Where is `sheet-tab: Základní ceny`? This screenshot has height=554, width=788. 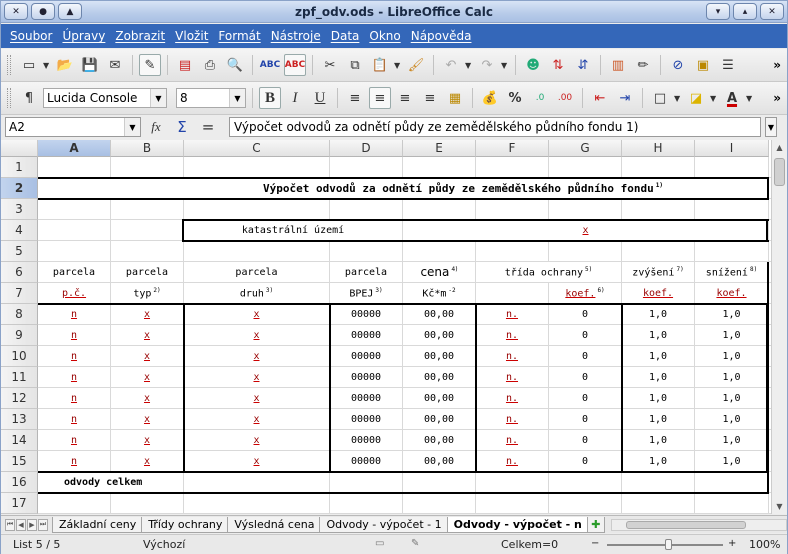 sheet-tab: Základní ceny is located at coordinates (98, 524).